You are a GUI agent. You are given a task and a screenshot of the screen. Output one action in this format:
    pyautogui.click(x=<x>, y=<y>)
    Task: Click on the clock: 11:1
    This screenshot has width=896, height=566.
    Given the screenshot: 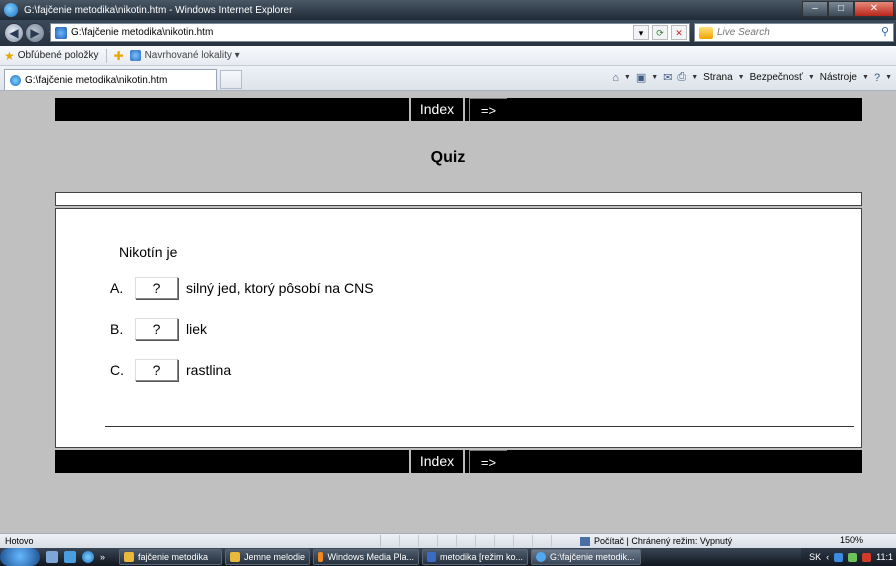 What is the action you would take?
    pyautogui.click(x=884, y=557)
    